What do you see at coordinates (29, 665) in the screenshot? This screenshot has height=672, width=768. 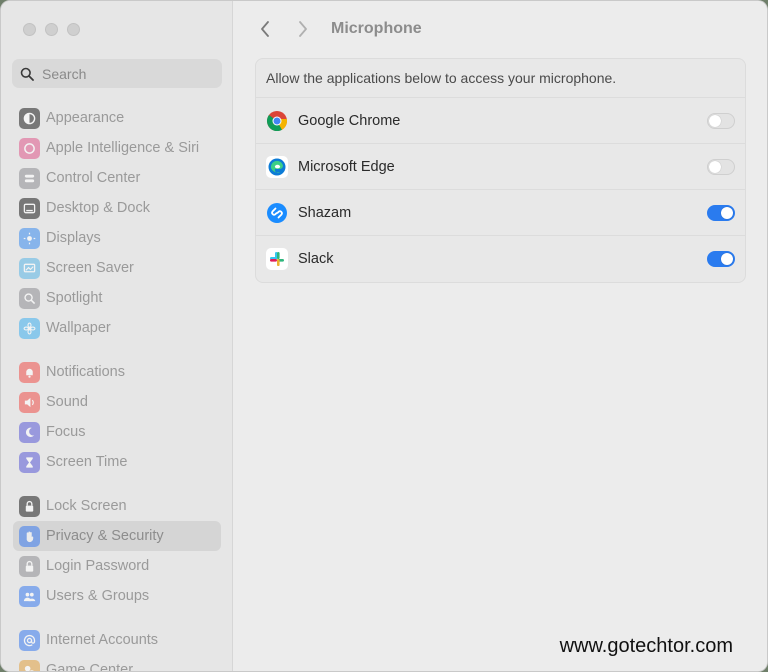 I see `game-center-icon` at bounding box center [29, 665].